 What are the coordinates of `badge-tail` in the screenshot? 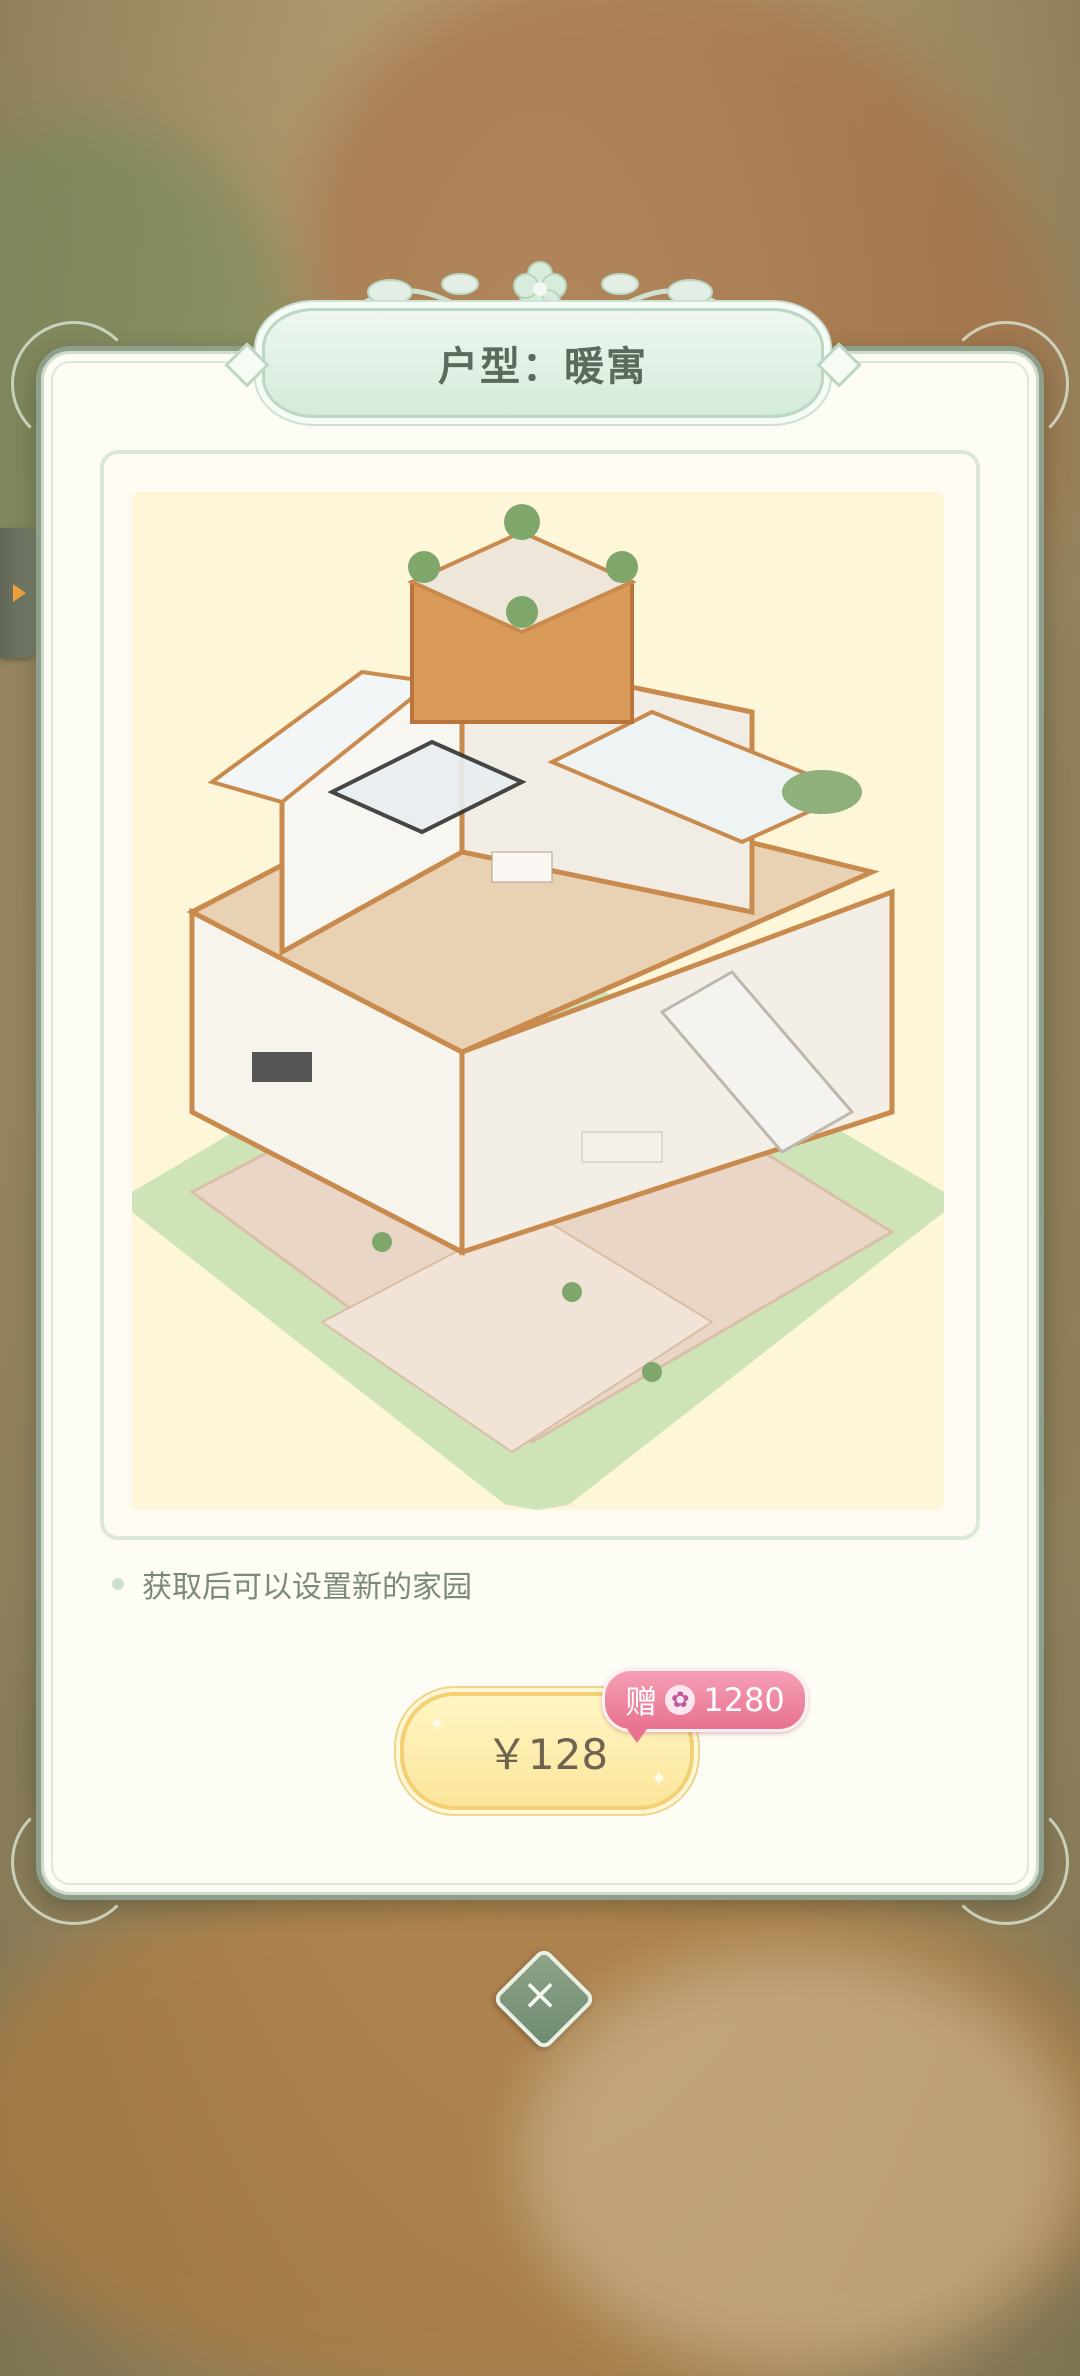 It's located at (637, 1736).